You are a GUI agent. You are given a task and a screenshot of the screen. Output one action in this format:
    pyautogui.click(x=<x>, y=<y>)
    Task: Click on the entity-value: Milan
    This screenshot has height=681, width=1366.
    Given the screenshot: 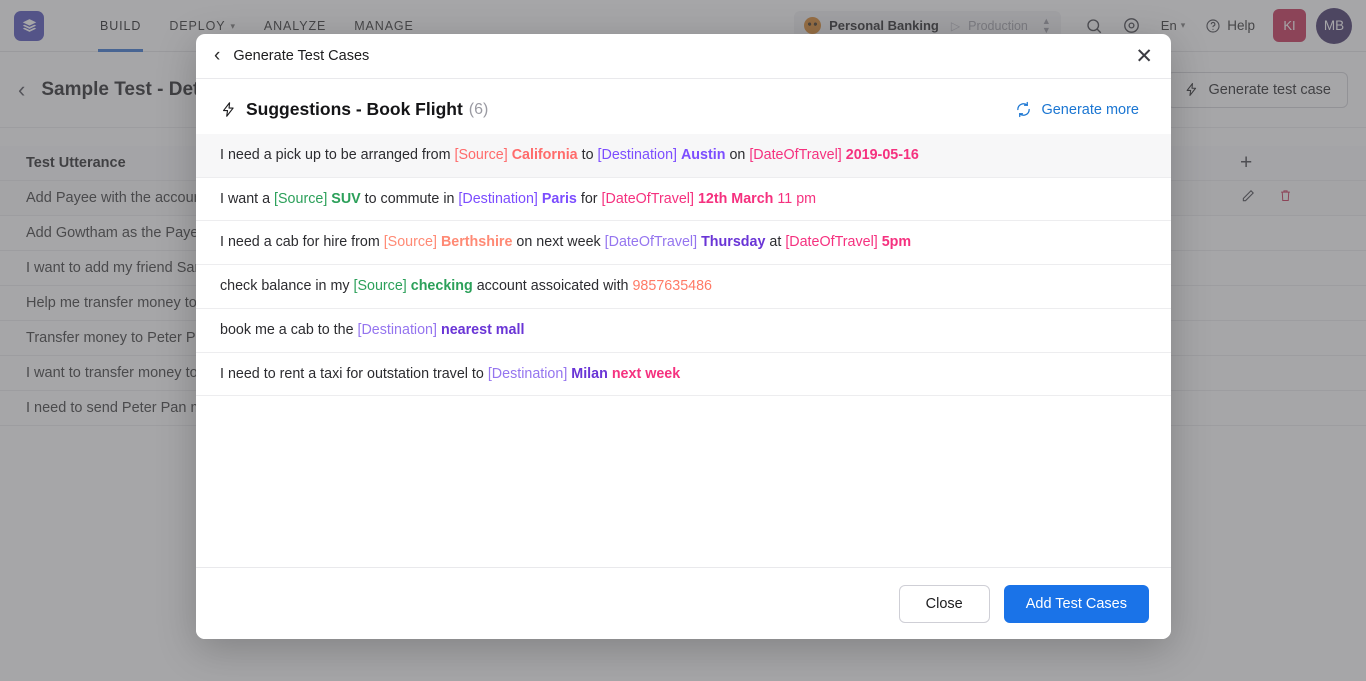 What is the action you would take?
    pyautogui.click(x=589, y=373)
    